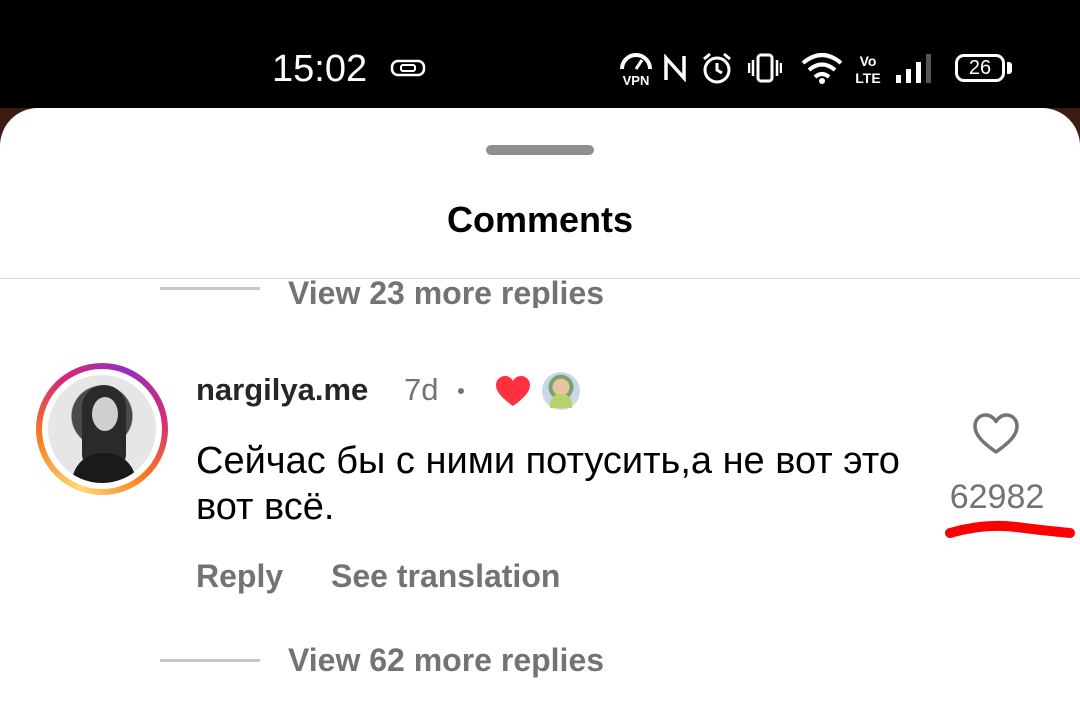 The height and width of the screenshot is (708, 1080). Describe the element at coordinates (105, 414) in the screenshot. I see `avatar-face` at that location.